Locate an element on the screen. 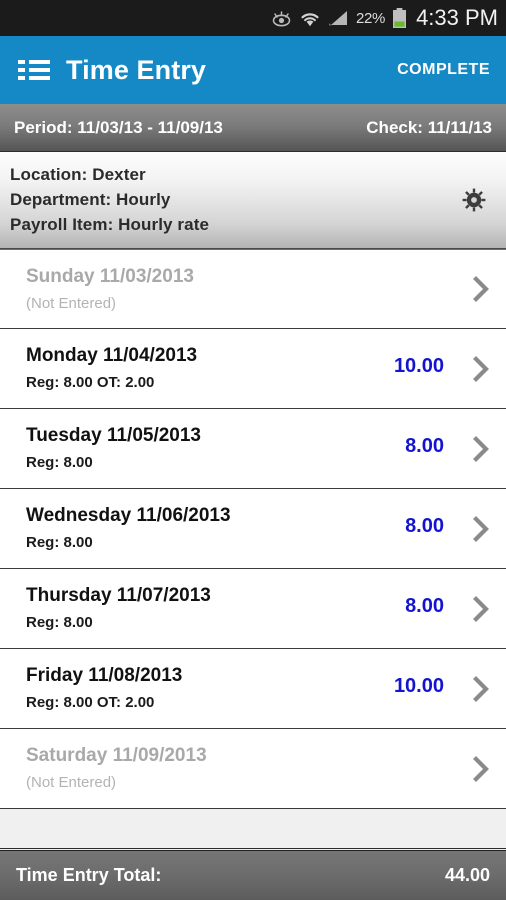 This screenshot has width=506, height=900. period-label: Period: 11/03/13 - 11/09/13 is located at coordinates (118, 127).